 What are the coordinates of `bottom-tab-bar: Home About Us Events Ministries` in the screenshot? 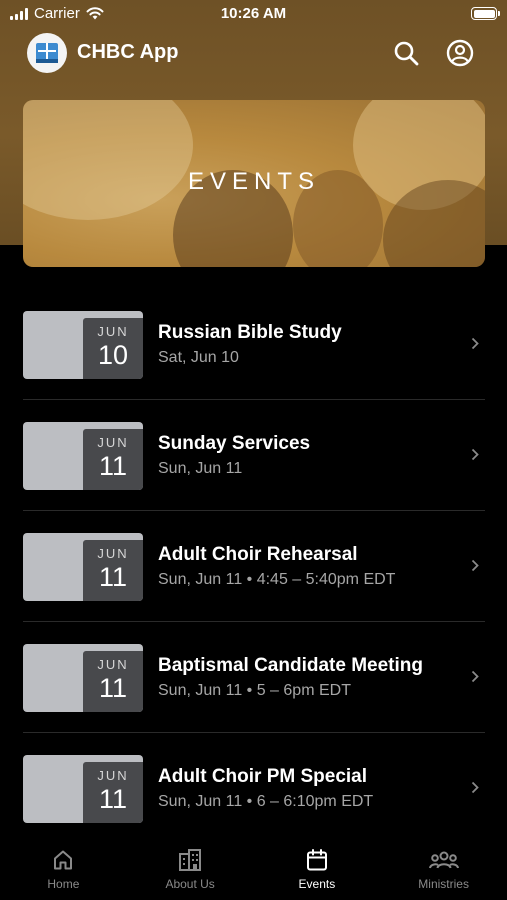 It's located at (253, 869).